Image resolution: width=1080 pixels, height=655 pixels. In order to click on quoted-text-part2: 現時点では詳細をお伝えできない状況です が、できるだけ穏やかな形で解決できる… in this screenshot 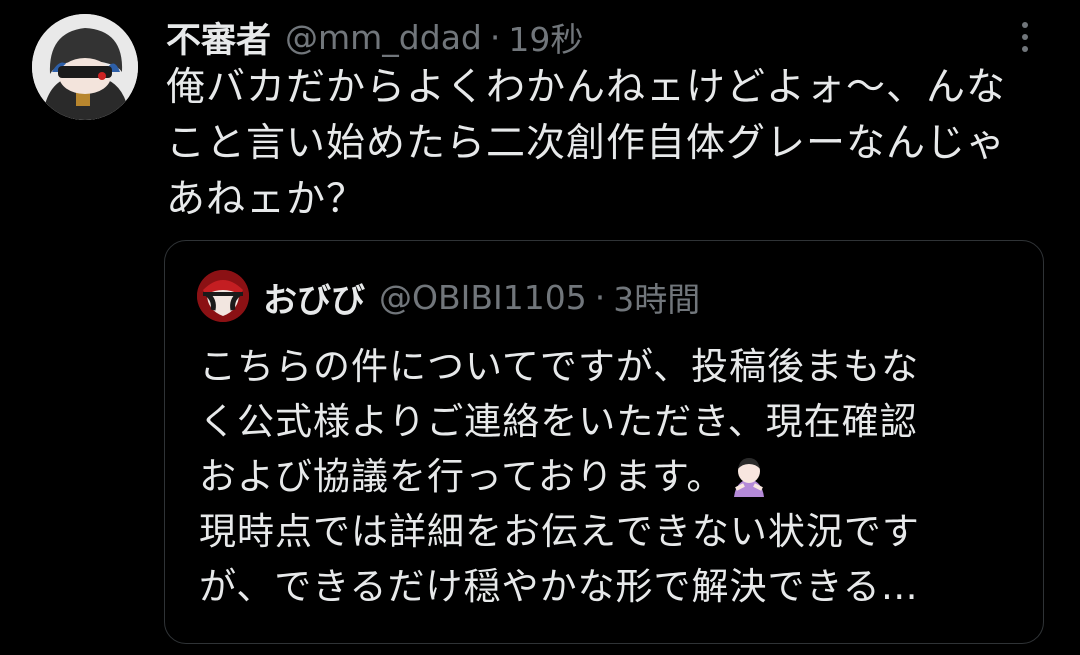, I will do `click(559, 559)`.